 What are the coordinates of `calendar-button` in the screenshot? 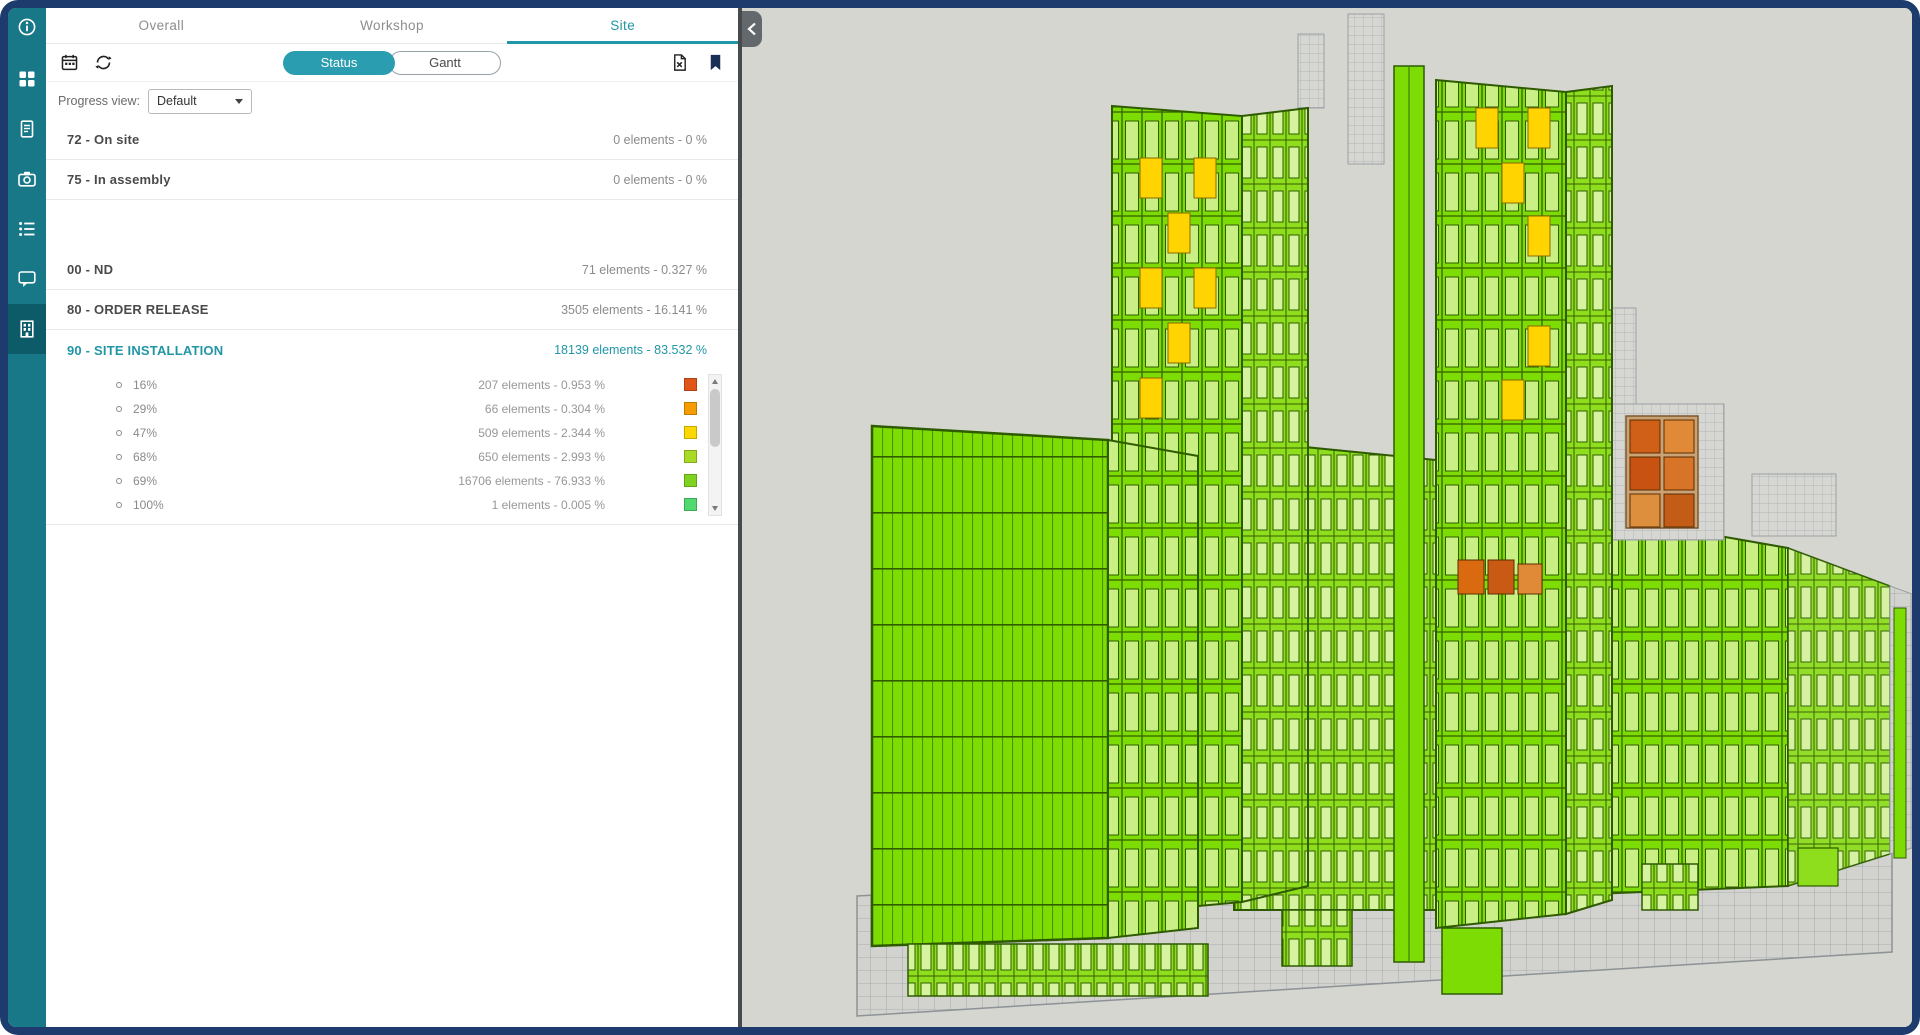 It's located at (69, 63).